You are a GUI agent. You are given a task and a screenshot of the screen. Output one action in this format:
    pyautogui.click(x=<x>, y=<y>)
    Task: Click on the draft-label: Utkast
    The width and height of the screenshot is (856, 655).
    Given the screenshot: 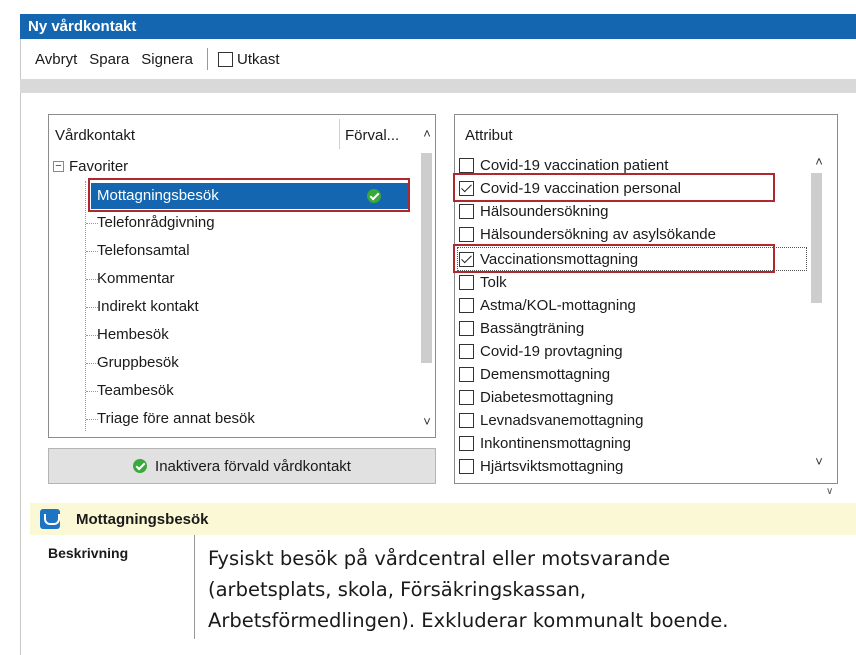 What is the action you would take?
    pyautogui.click(x=258, y=59)
    